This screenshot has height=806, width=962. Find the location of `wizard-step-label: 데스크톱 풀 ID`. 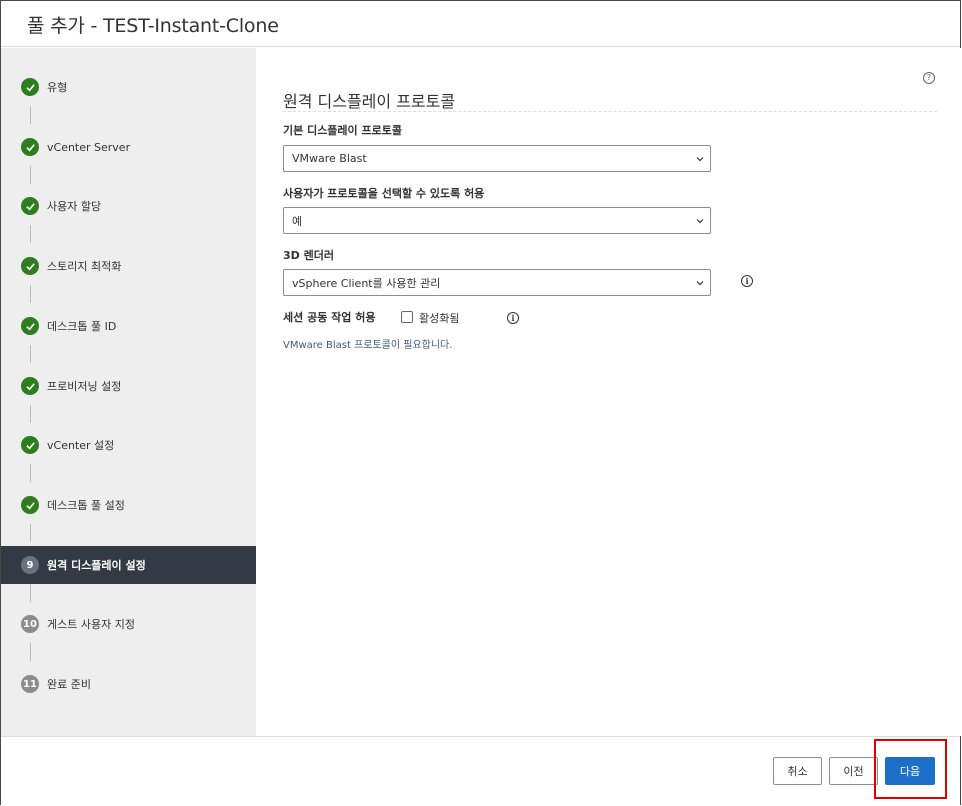

wizard-step-label: 데스크톱 풀 ID is located at coordinates (82, 326).